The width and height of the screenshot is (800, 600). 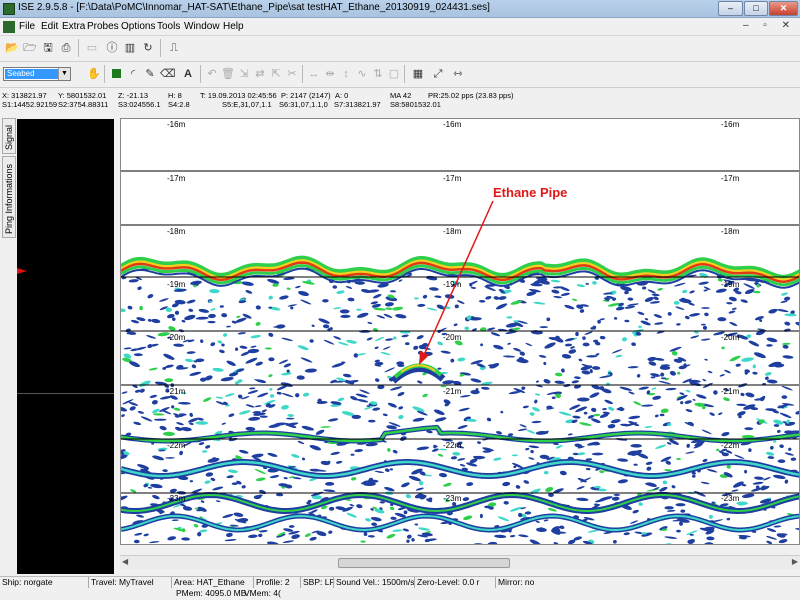 I want to click on eraser-icon: ⌫, so click(x=167, y=74).